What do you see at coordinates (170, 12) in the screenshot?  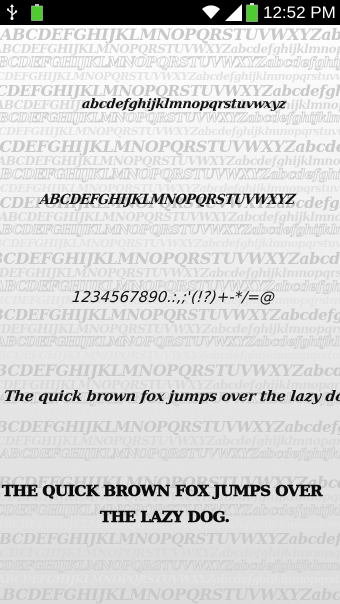 I see `status-bar: 12:52 PM` at bounding box center [170, 12].